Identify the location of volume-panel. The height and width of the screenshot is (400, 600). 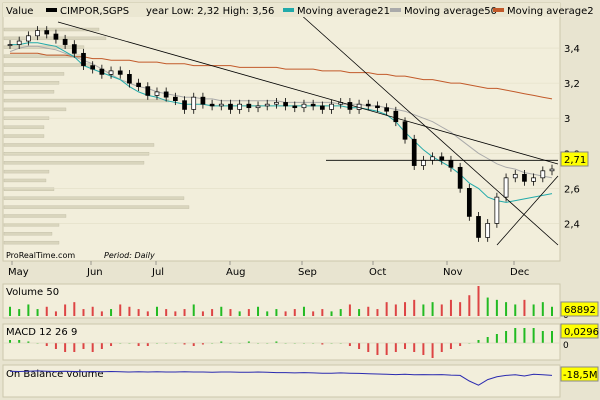
(281, 301).